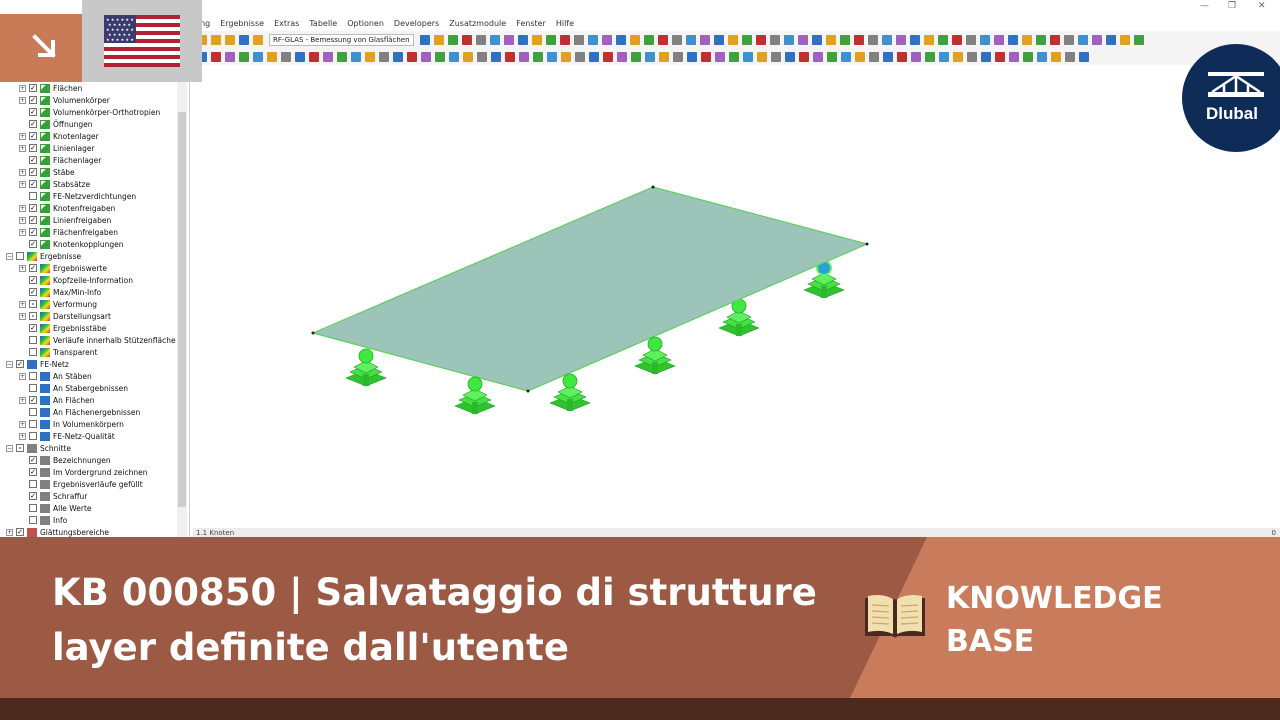 The image size is (1280, 720). Describe the element at coordinates (58, 304) in the screenshot. I see `tree-item: + Verformung` at that location.